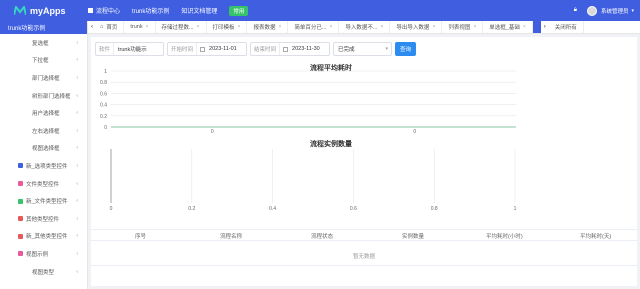 Image resolution: width=640 pixels, height=289 pixels. I want to click on y-tick-label: 0, so click(105, 128).